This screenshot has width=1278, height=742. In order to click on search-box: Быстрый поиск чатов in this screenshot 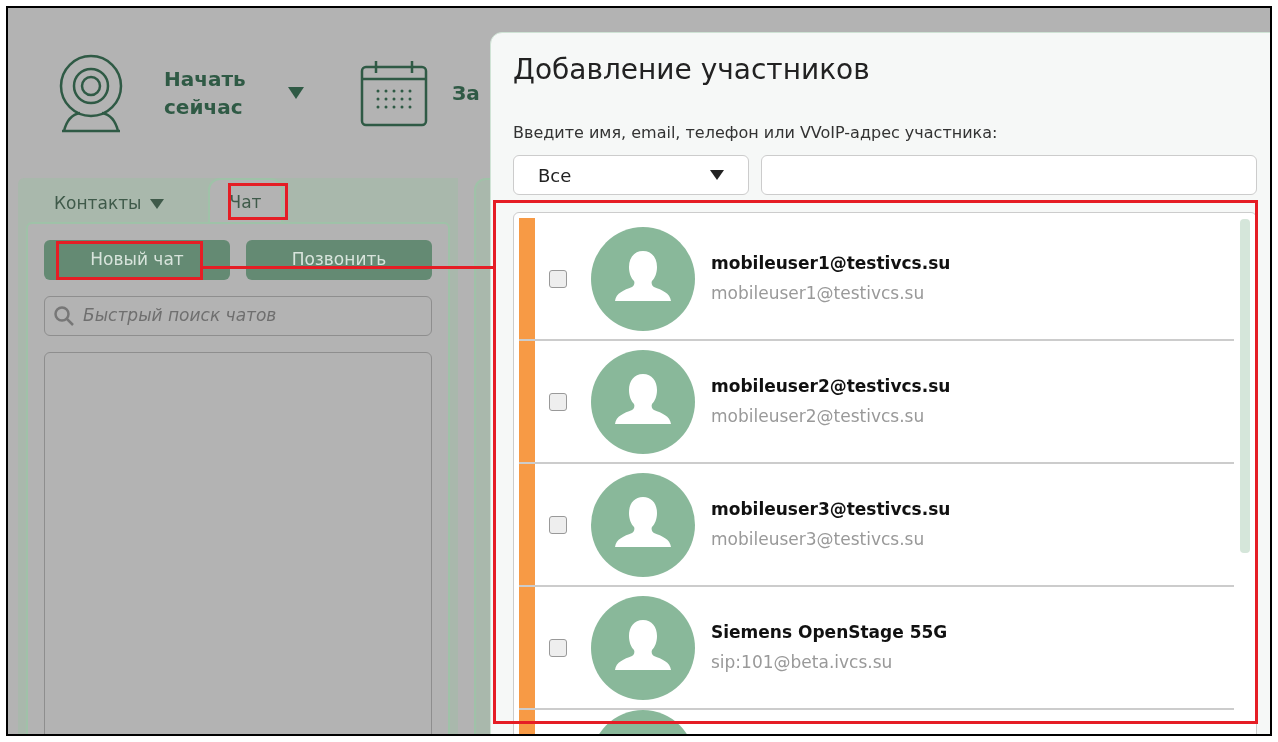, I will do `click(238, 316)`.